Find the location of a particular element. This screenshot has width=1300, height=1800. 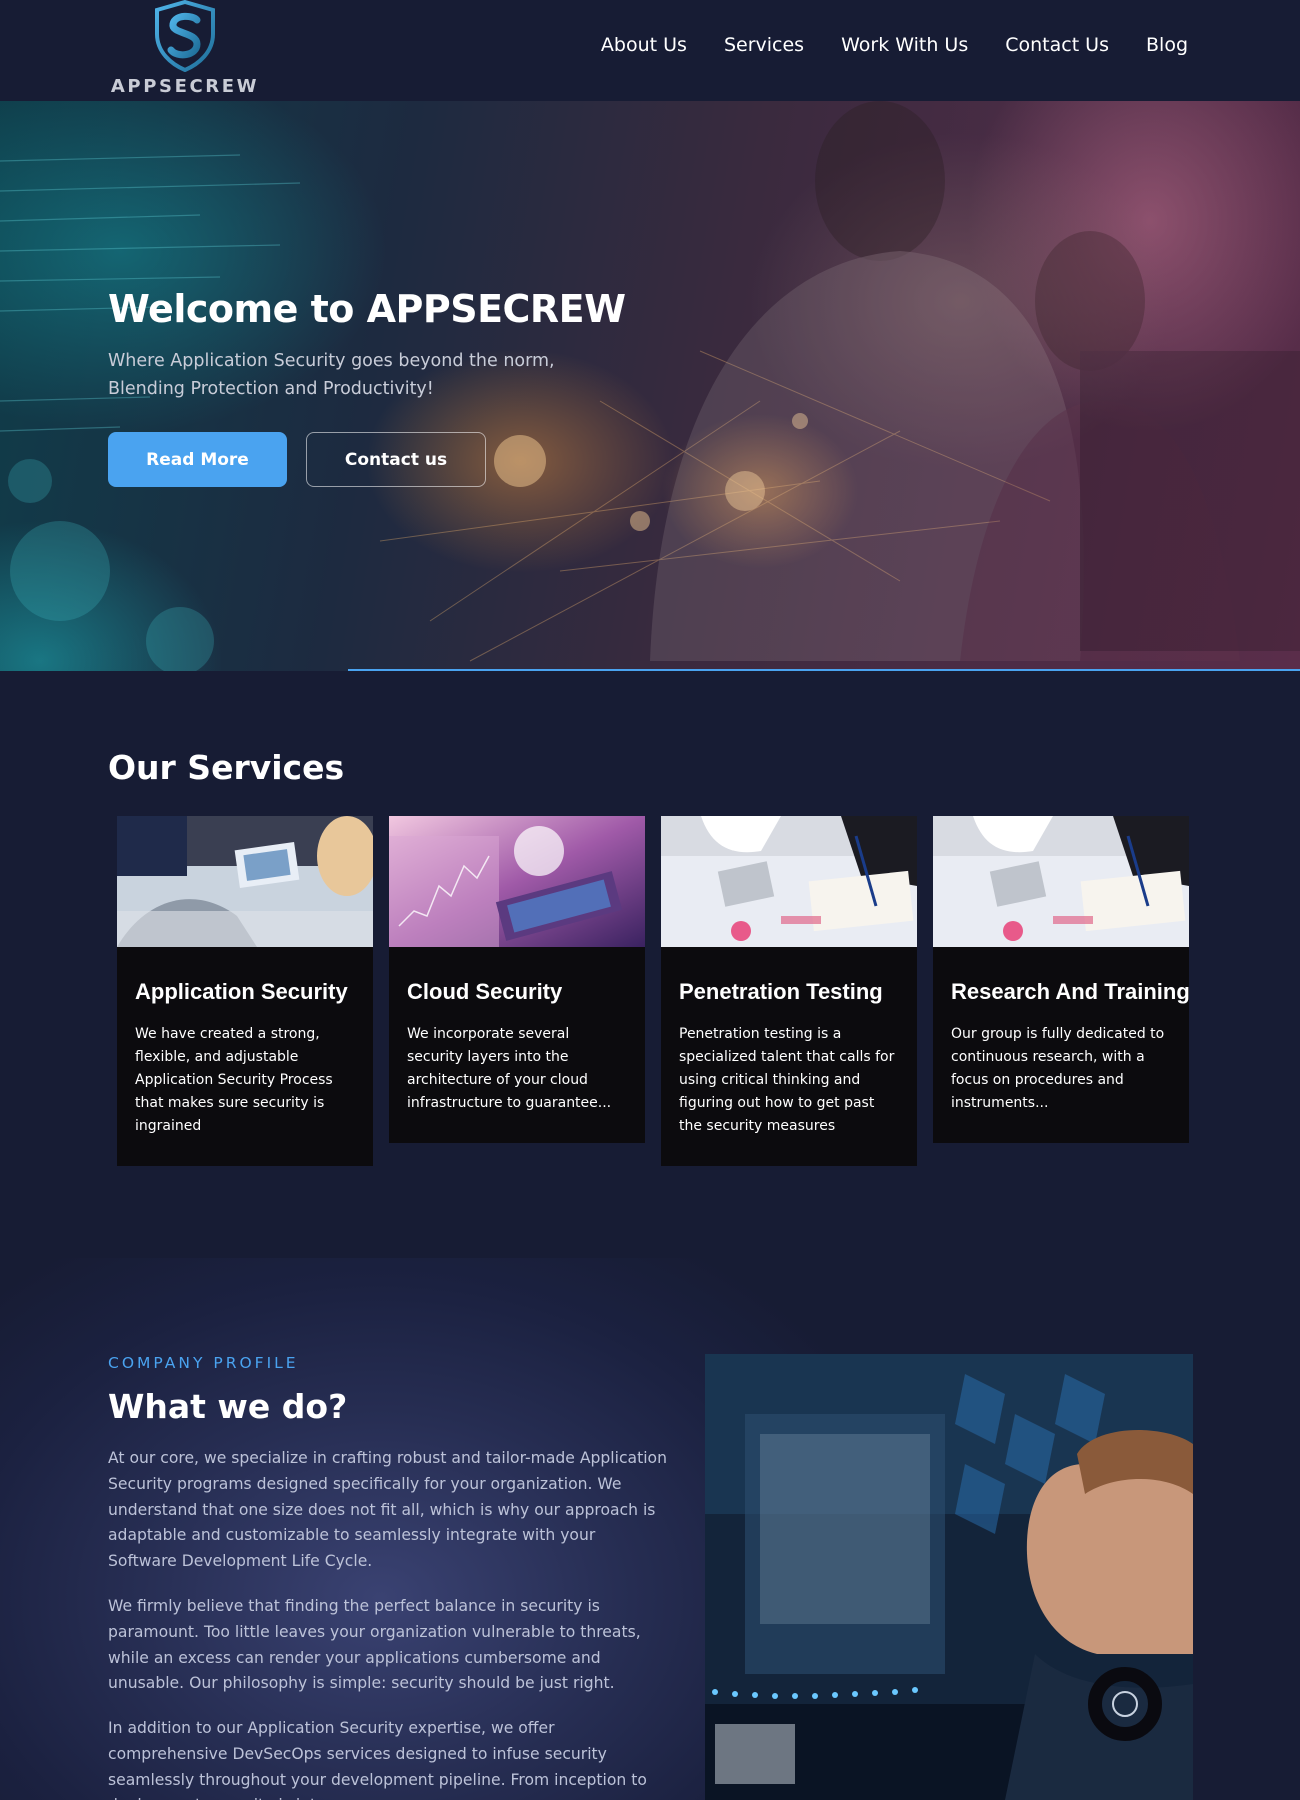

service-card-title: Cloud Security is located at coordinates (485, 991).